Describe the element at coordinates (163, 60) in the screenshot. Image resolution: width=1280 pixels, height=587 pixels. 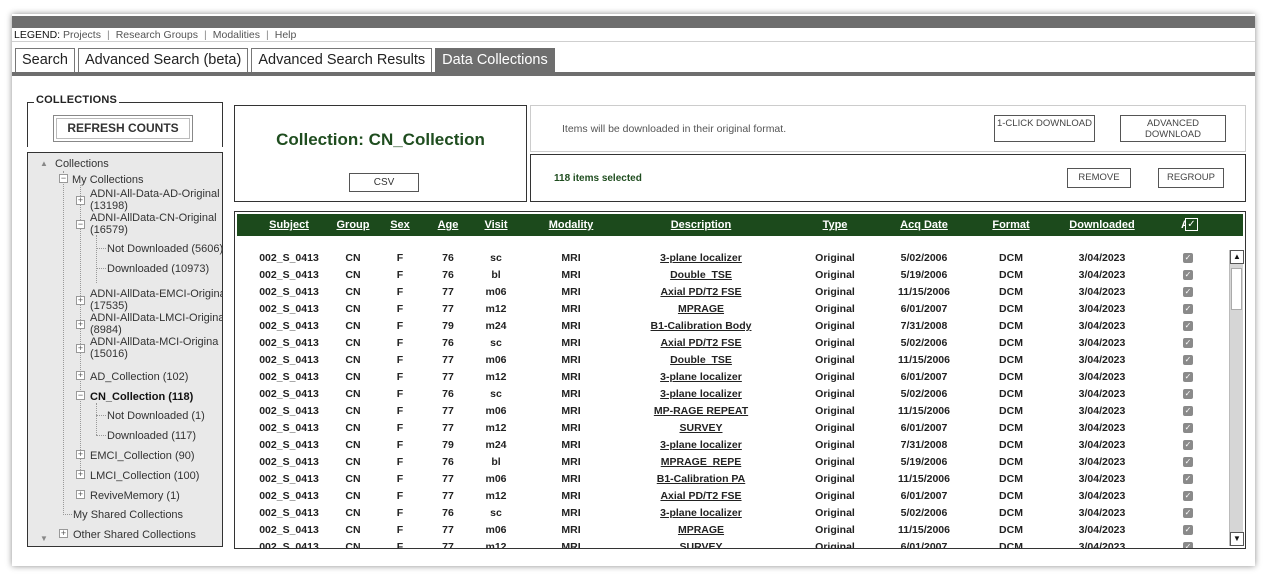
I see `tab-advanced-search: Advanced Search (beta)` at that location.